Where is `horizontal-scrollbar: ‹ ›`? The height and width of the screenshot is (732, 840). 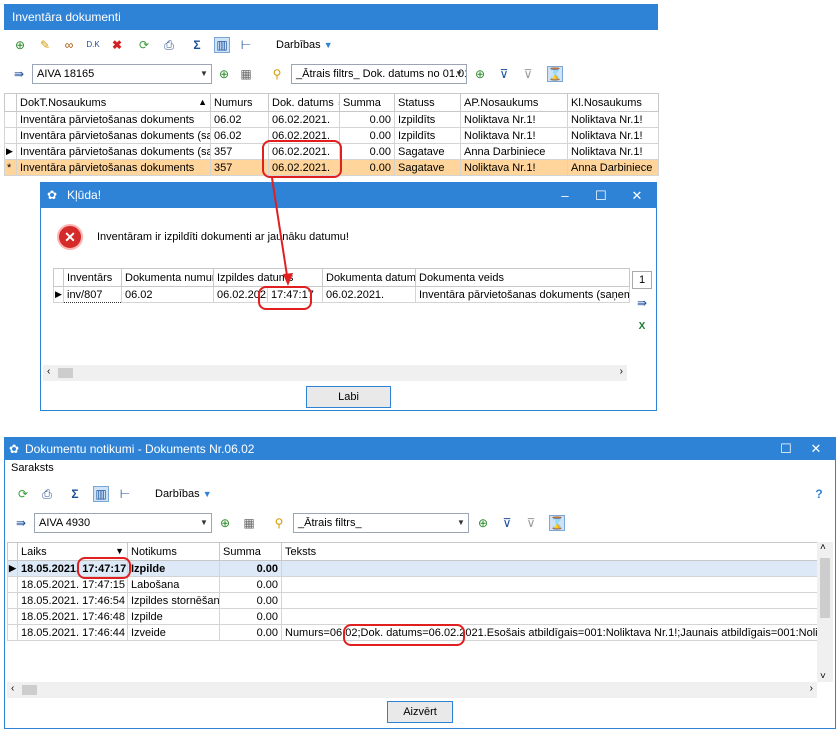 horizontal-scrollbar: ‹ › is located at coordinates (412, 690).